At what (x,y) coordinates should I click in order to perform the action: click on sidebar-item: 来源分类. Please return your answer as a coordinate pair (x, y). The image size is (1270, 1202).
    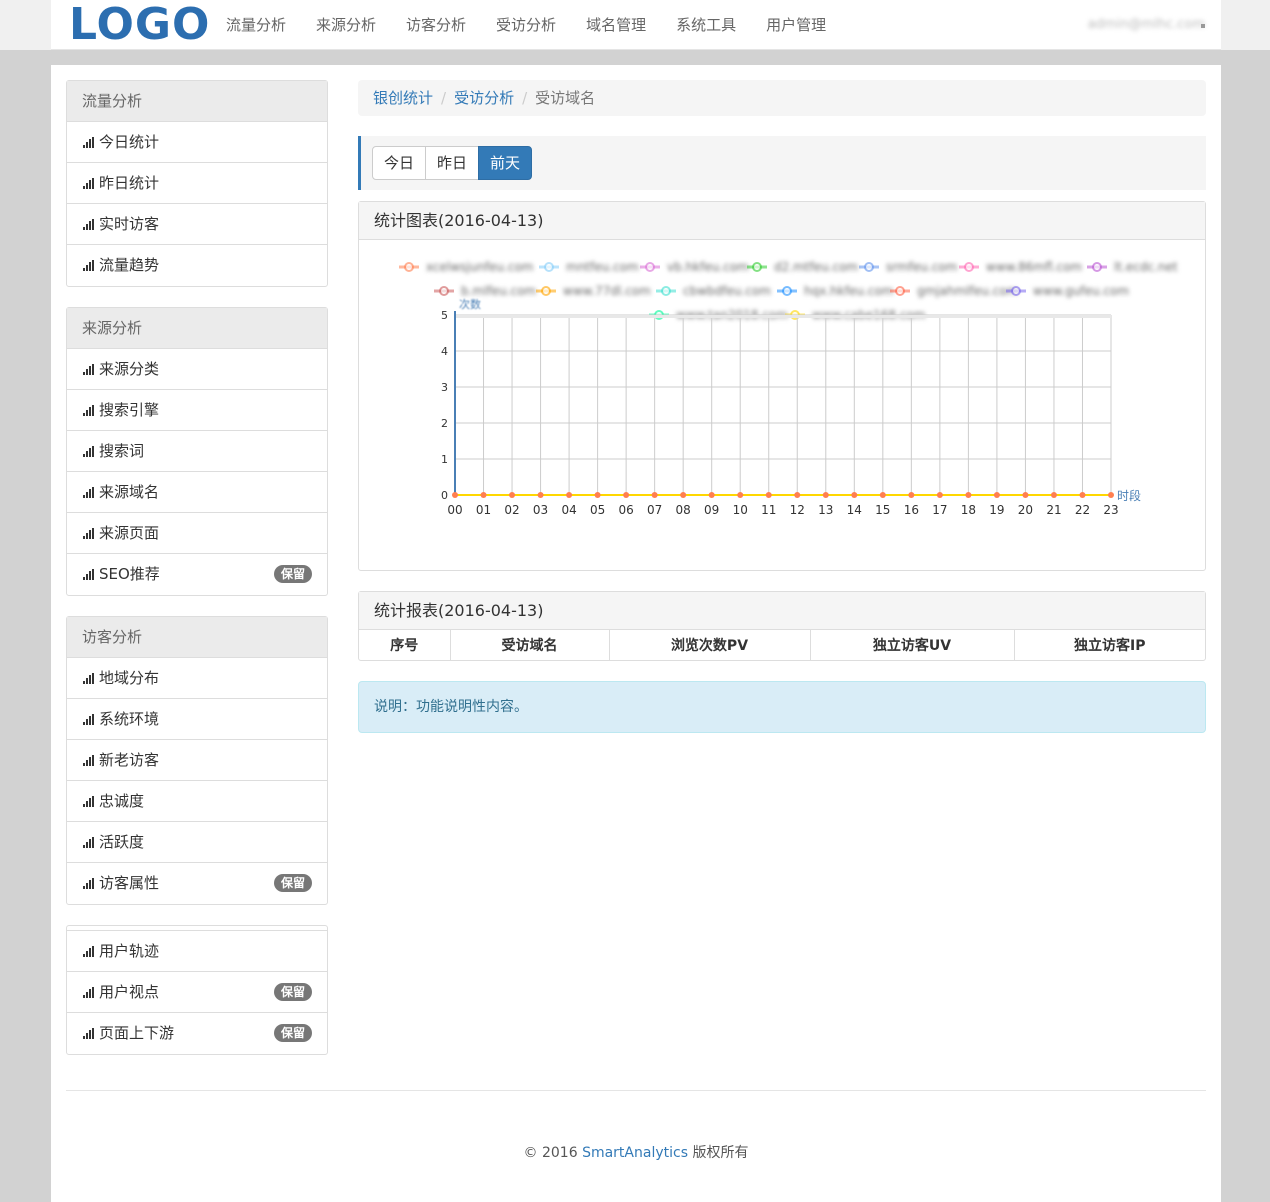
    Looking at the image, I should click on (197, 369).